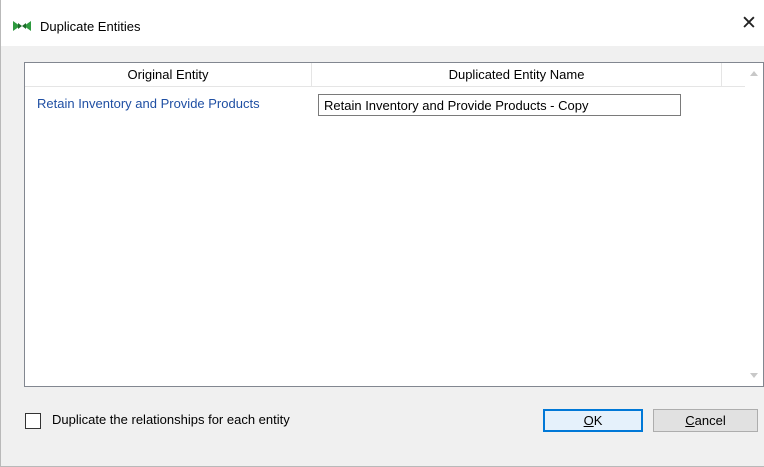 This screenshot has height=467, width=764. Describe the element at coordinates (588, 420) in the screenshot. I see `ok-mnemonic: O` at that location.